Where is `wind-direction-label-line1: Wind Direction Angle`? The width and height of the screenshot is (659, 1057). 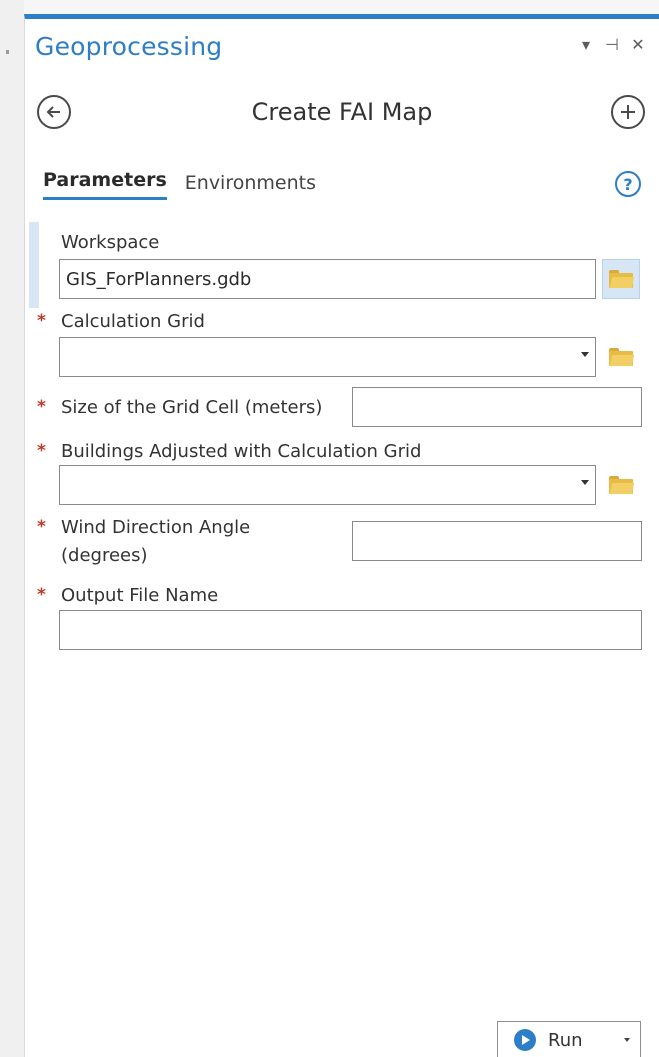
wind-direction-label-line1: Wind Direction Angle is located at coordinates (156, 527).